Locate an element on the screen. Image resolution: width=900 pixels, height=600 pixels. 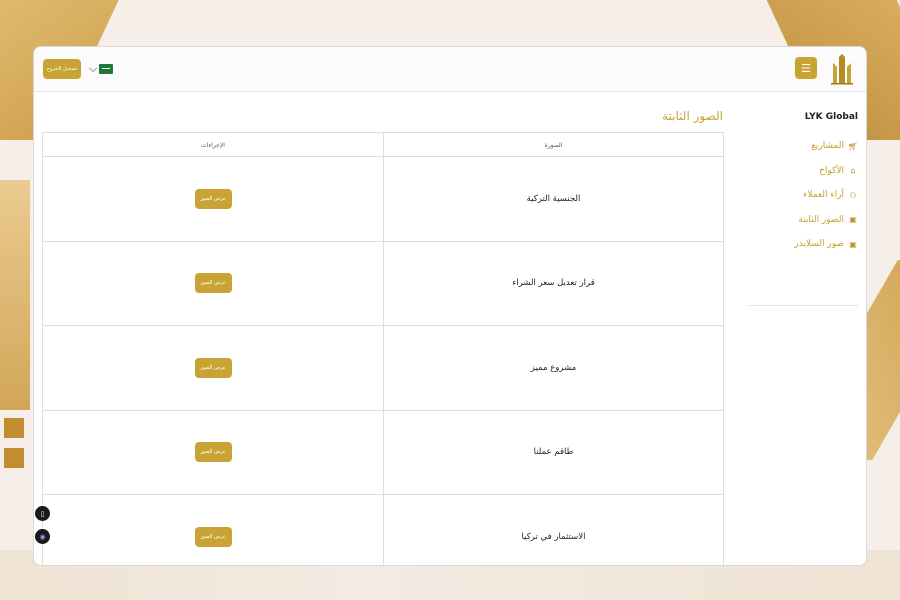
title-cell: قرار تعديل سعر الشراء is located at coordinates (553, 283).